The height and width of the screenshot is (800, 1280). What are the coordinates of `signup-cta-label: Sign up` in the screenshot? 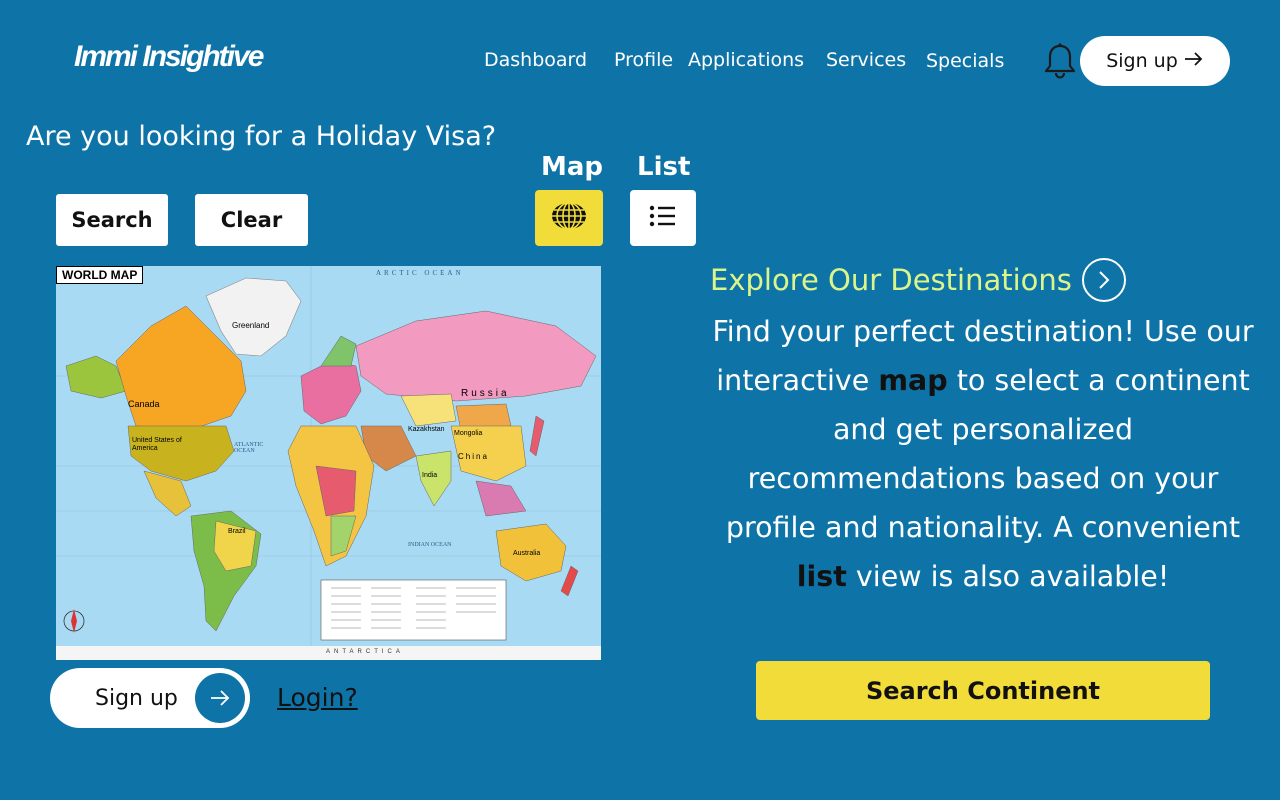 It's located at (136, 698).